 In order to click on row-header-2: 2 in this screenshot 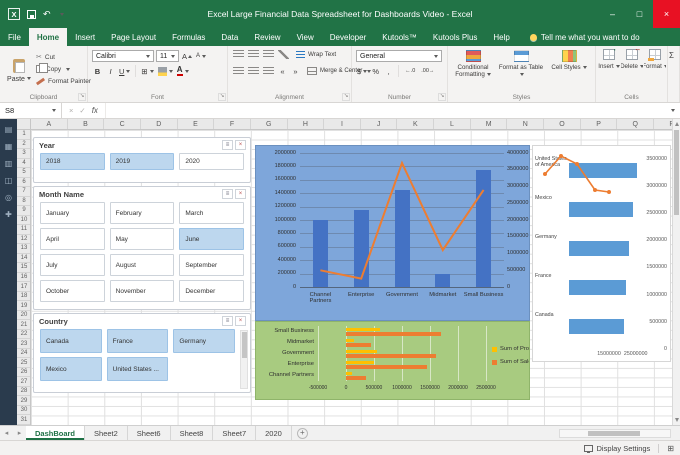, I will do `click(23, 145)`.